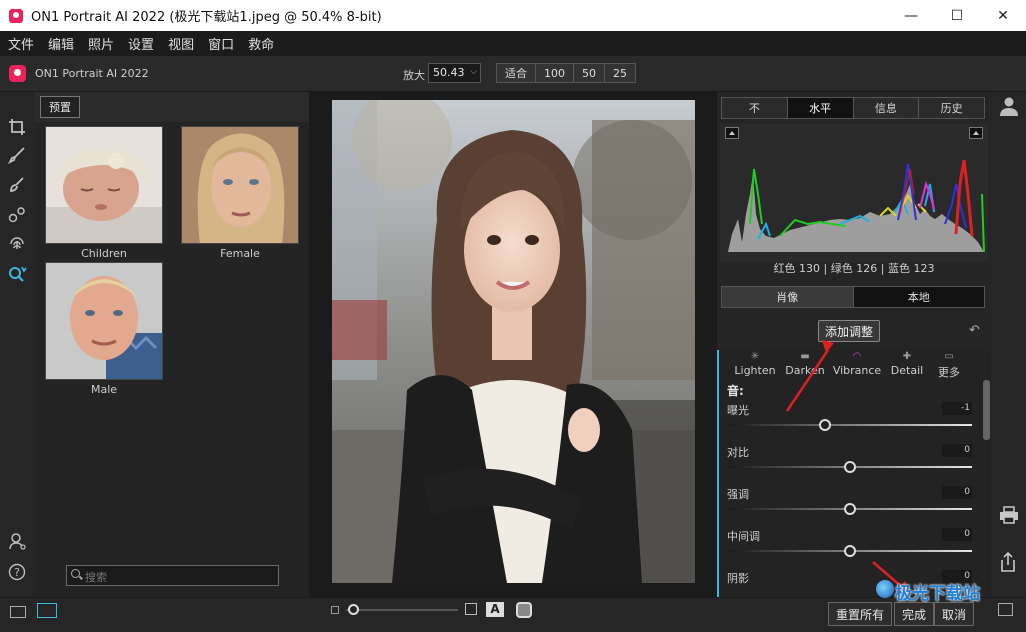 This screenshot has height=632, width=1026. Describe the element at coordinates (402, 610) in the screenshot. I see `size-slider-track` at that location.